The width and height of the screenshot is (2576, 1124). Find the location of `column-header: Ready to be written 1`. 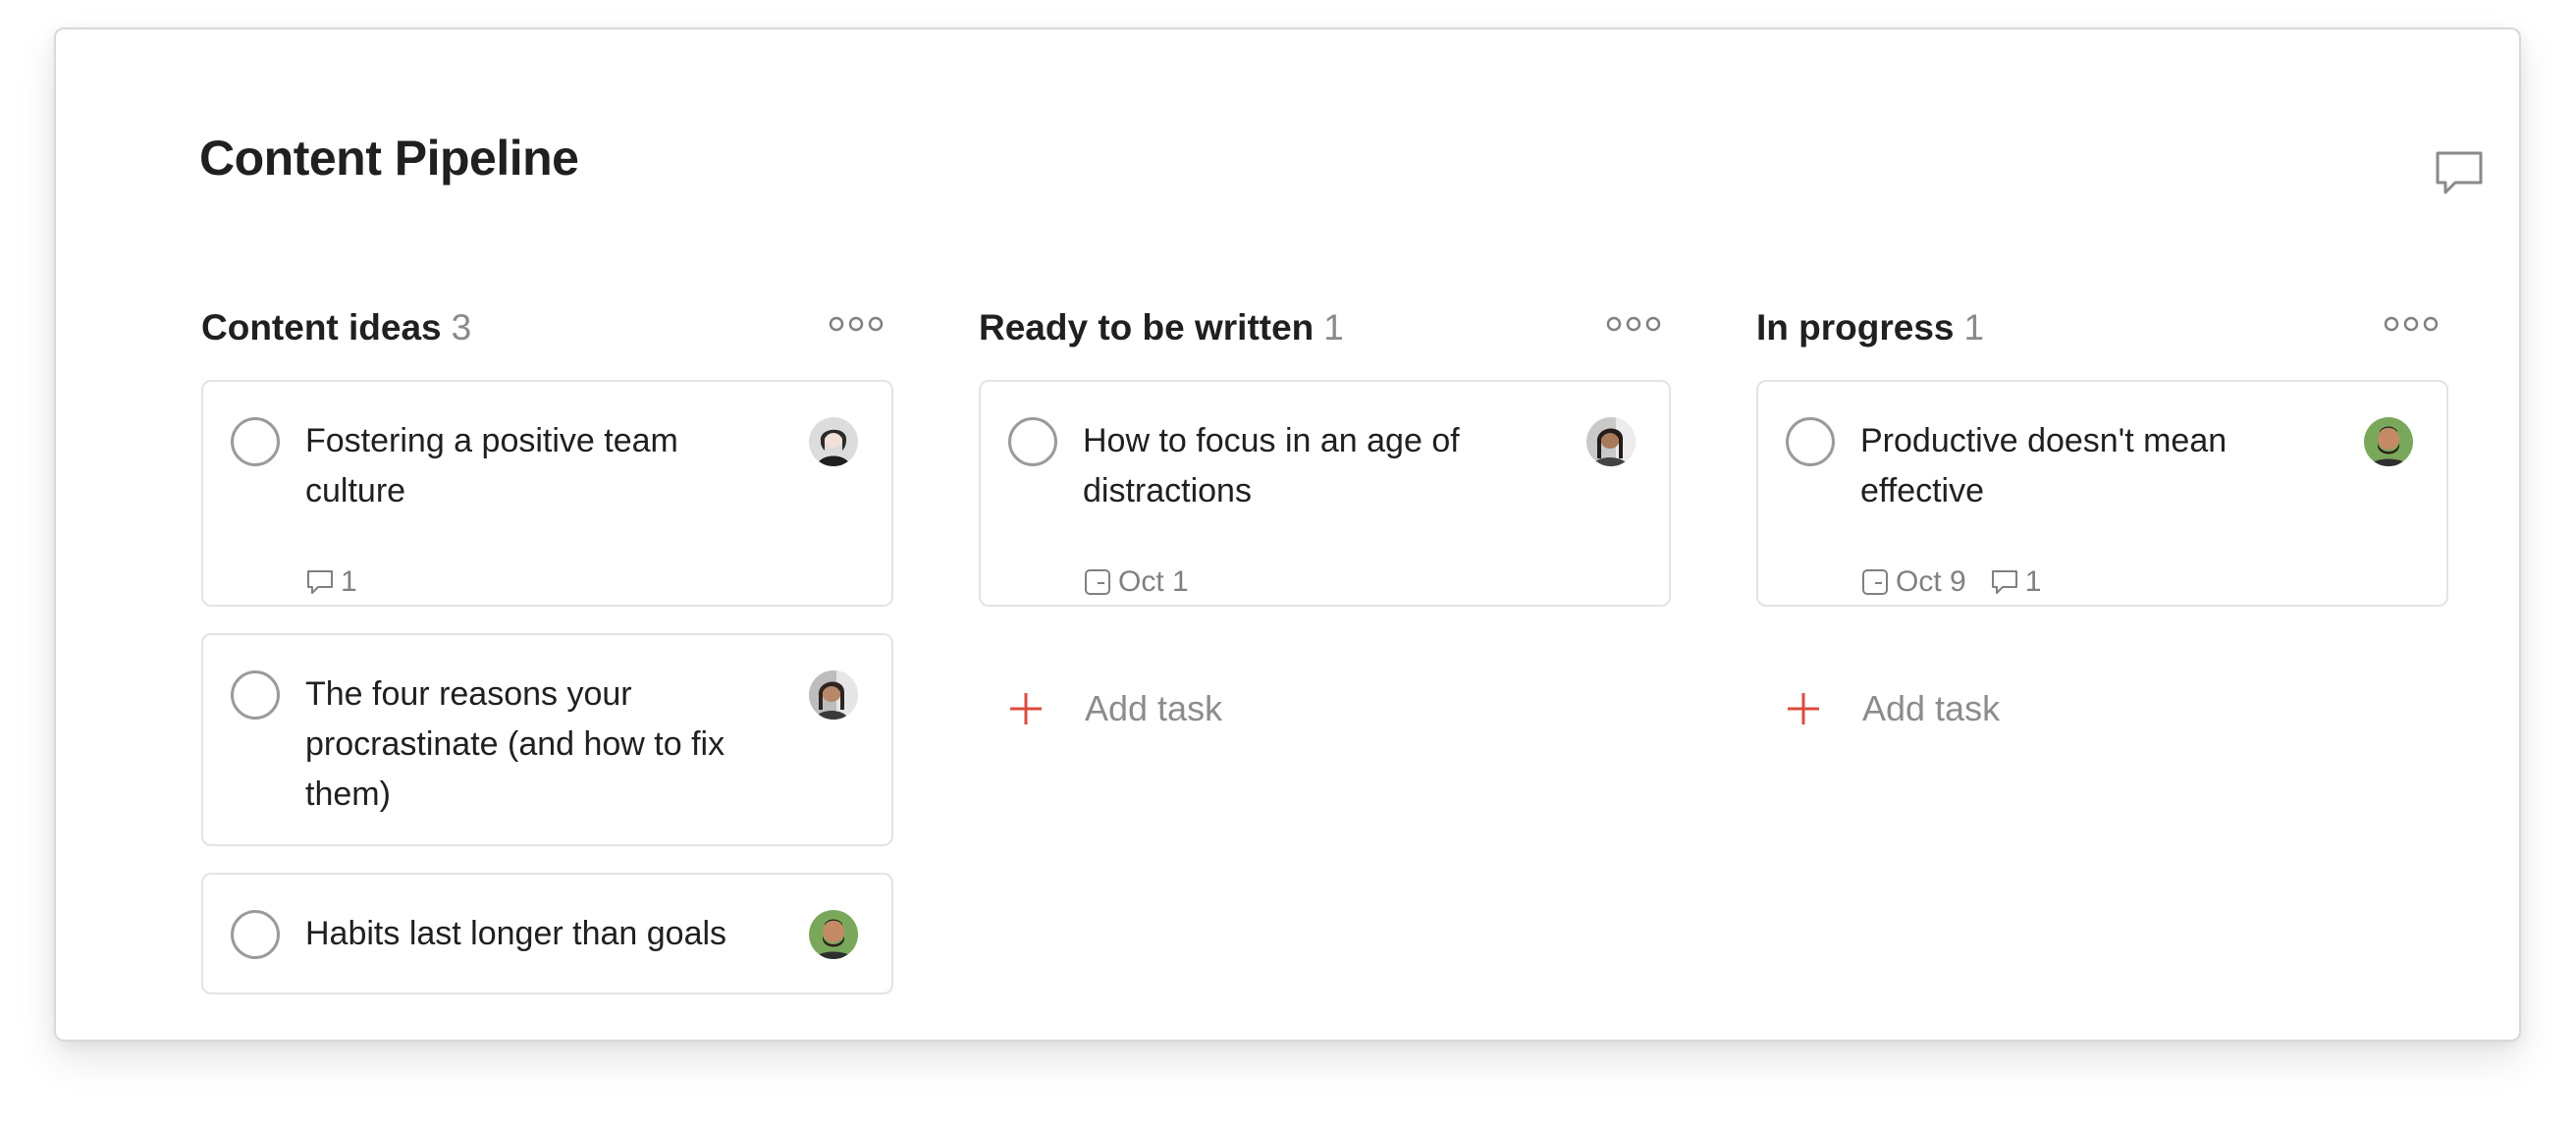

column-header: Ready to be written 1 is located at coordinates (1325, 323).